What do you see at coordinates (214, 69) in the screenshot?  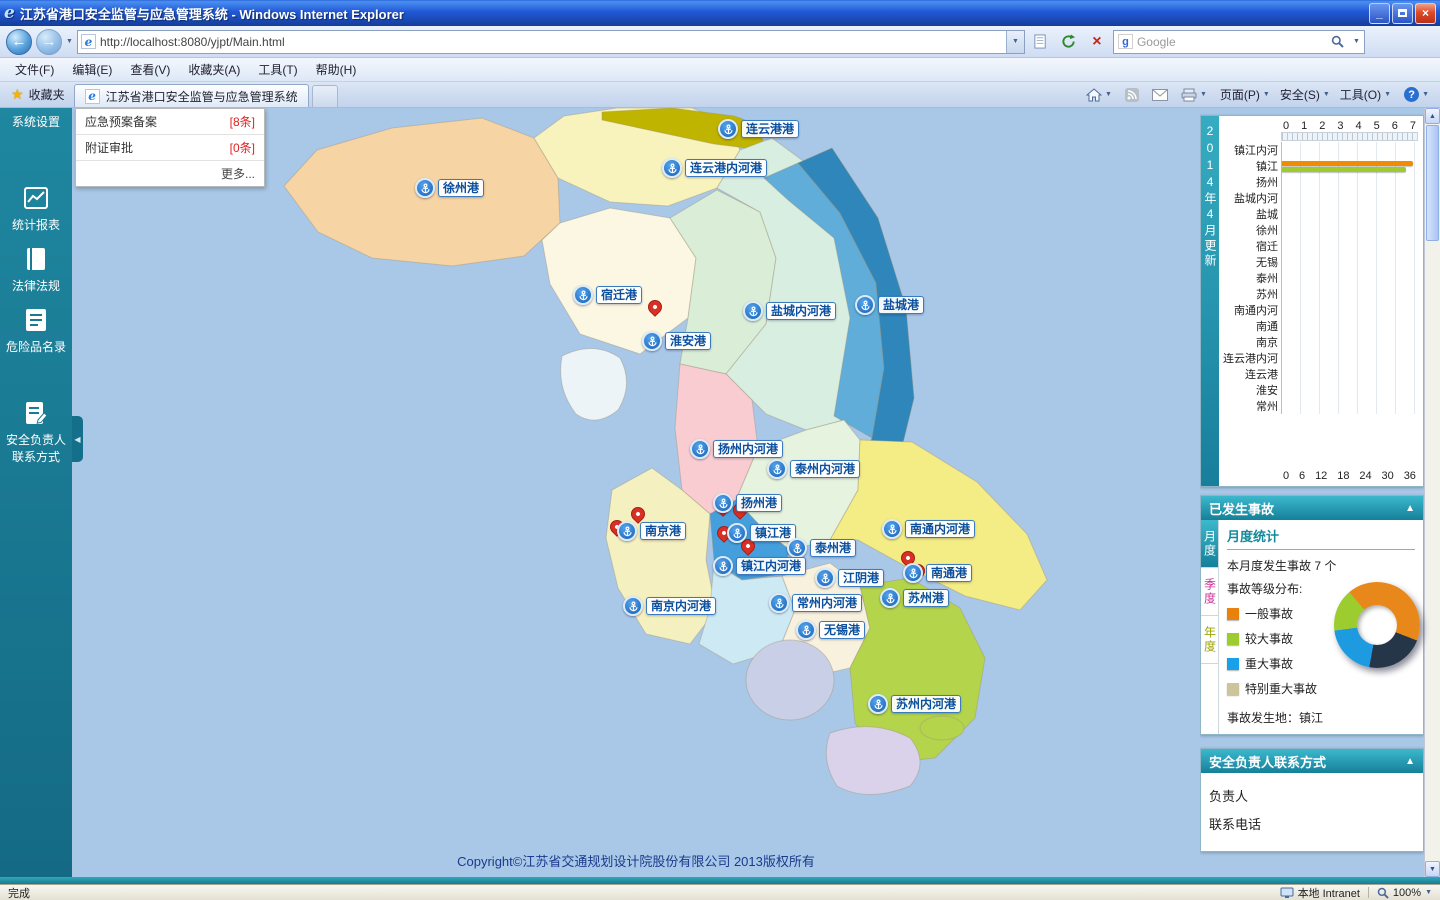 I see `menu-item: 收藏夹(A)` at bounding box center [214, 69].